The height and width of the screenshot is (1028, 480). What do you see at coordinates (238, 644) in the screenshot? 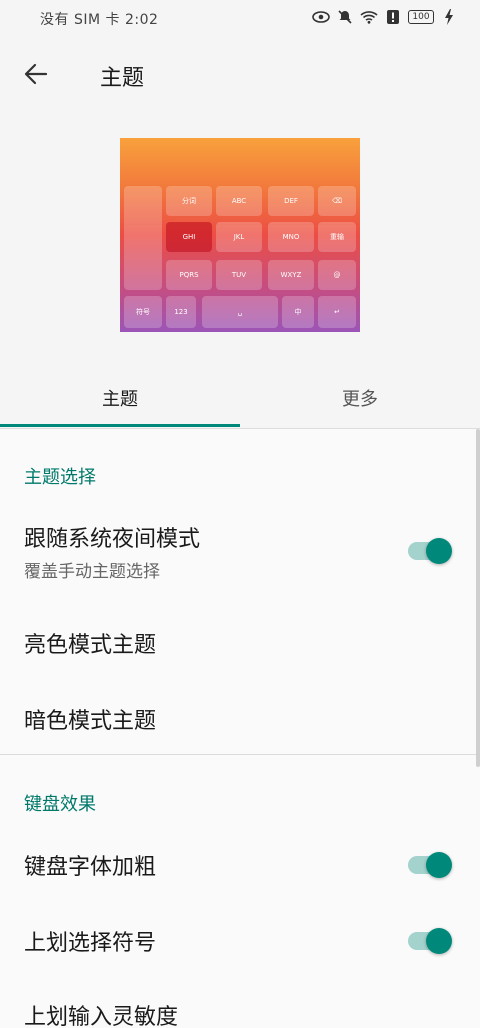
I see `setting-light-theme: 亮色模式主题` at bounding box center [238, 644].